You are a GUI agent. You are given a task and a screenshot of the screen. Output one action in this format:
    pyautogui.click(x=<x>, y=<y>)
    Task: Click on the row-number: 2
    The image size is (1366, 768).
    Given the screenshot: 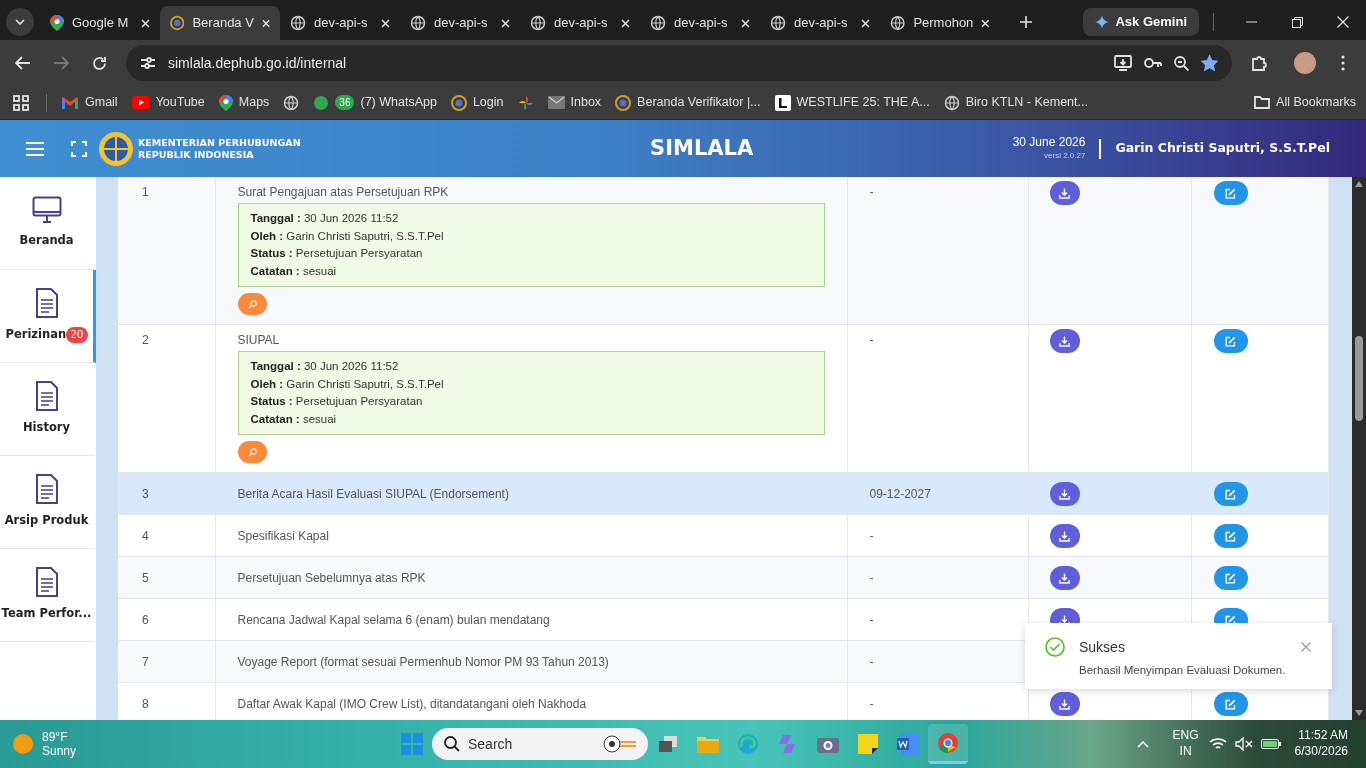 What is the action you would take?
    pyautogui.click(x=145, y=340)
    